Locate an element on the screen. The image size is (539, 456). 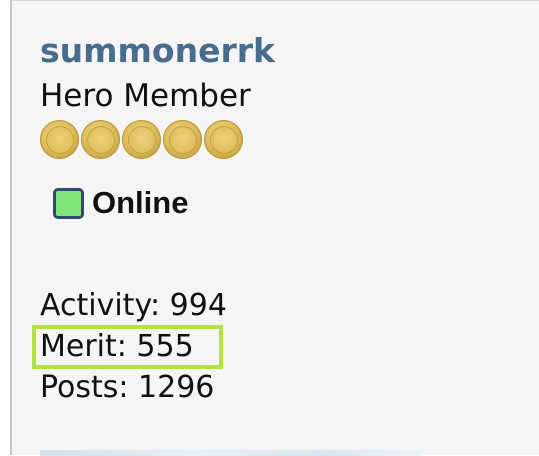
rank-coins is located at coordinates (141, 140).